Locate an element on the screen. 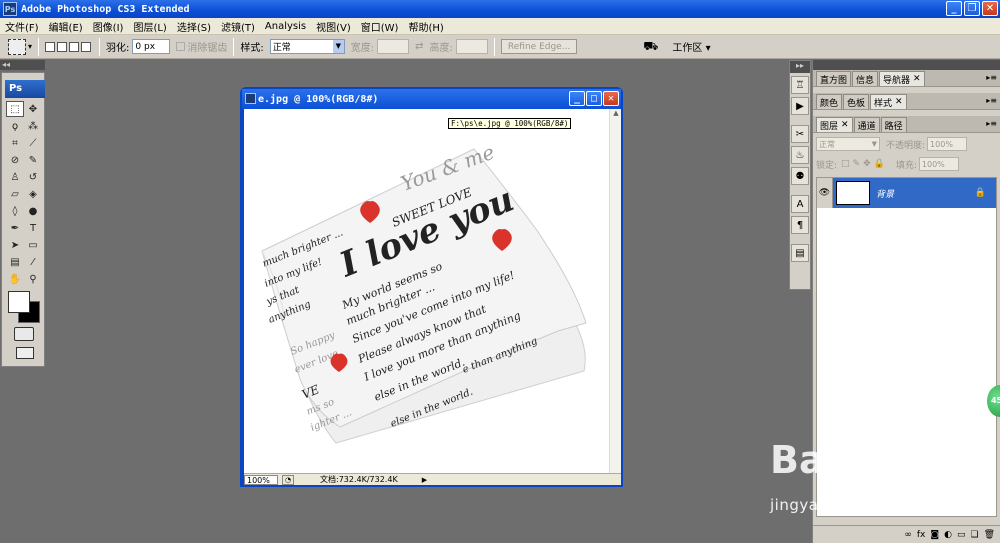 The height and width of the screenshot is (543, 1000). foreground-color is located at coordinates (19, 302).